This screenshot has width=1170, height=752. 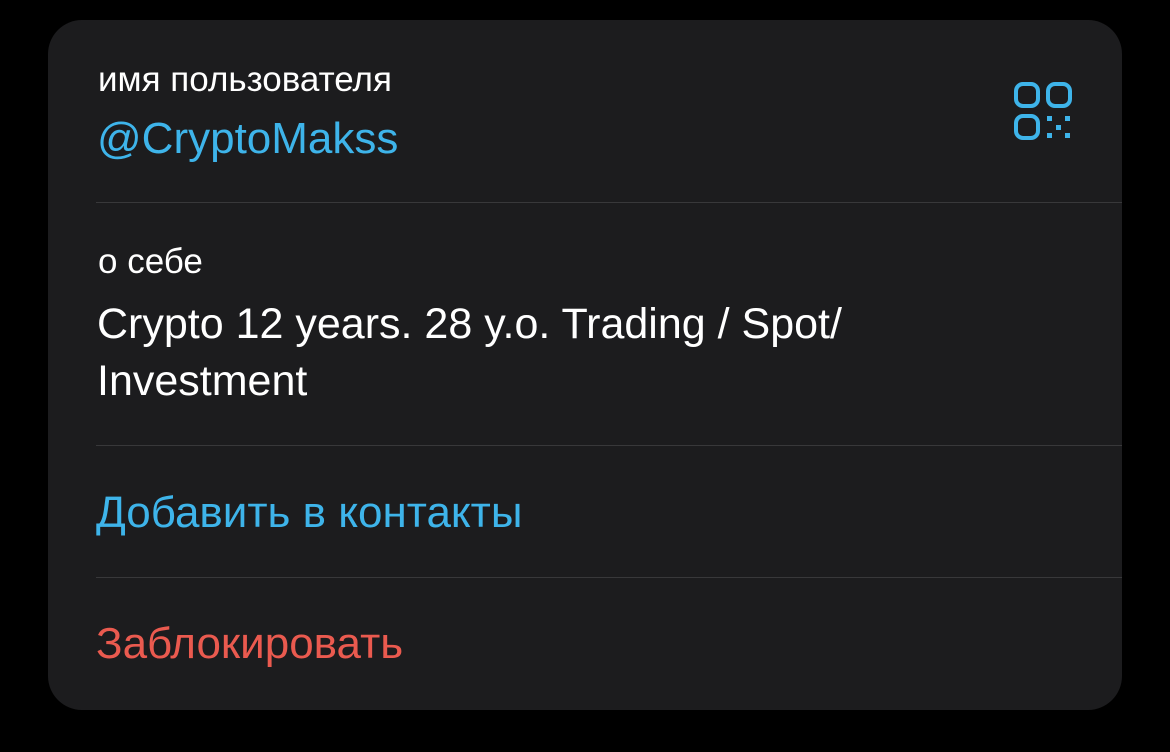 I want to click on qr-code-button, so click(x=1043, y=111).